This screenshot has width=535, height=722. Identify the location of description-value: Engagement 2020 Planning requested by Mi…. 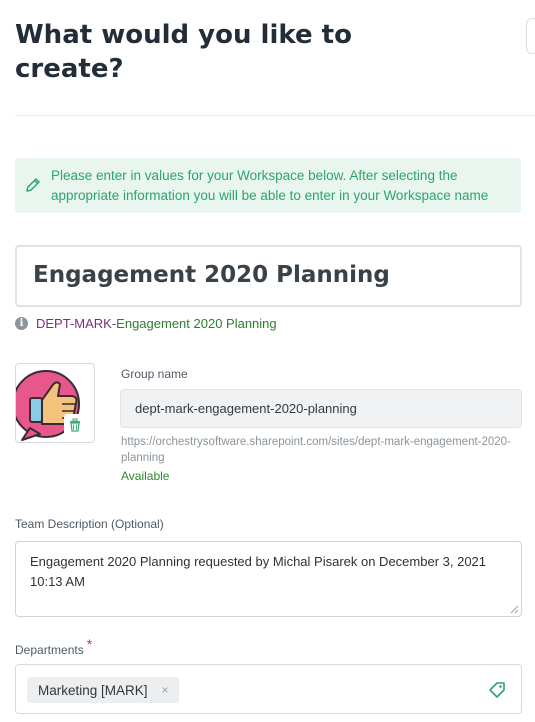
(267, 572).